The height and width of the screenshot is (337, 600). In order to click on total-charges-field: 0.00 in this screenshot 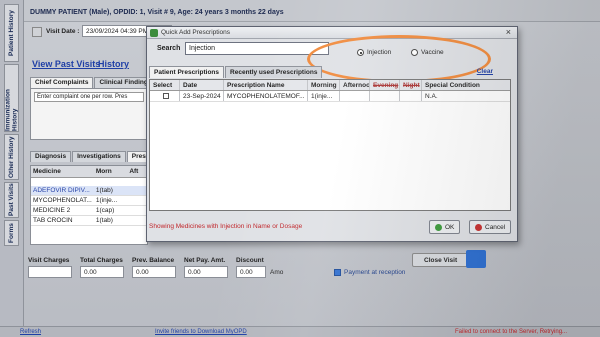, I will do `click(102, 272)`.